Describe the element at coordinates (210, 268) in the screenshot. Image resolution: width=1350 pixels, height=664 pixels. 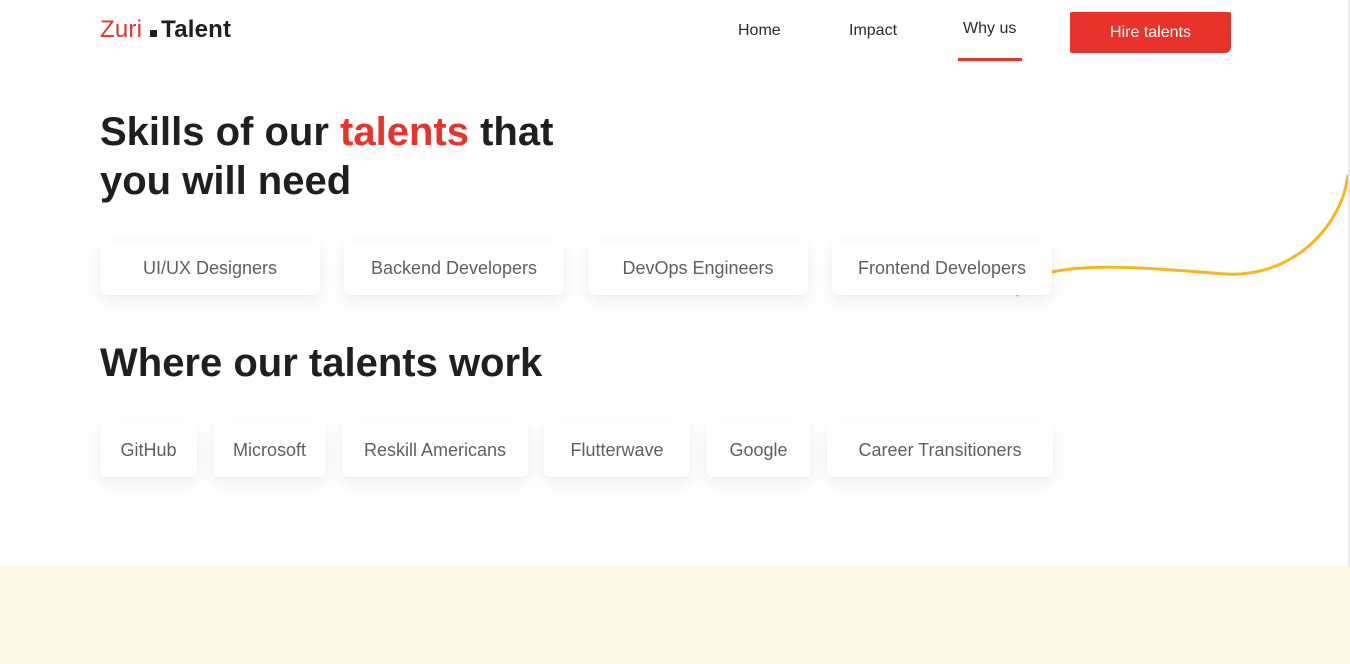
I see `skill-chip-uiux: UI/UX Designers` at that location.